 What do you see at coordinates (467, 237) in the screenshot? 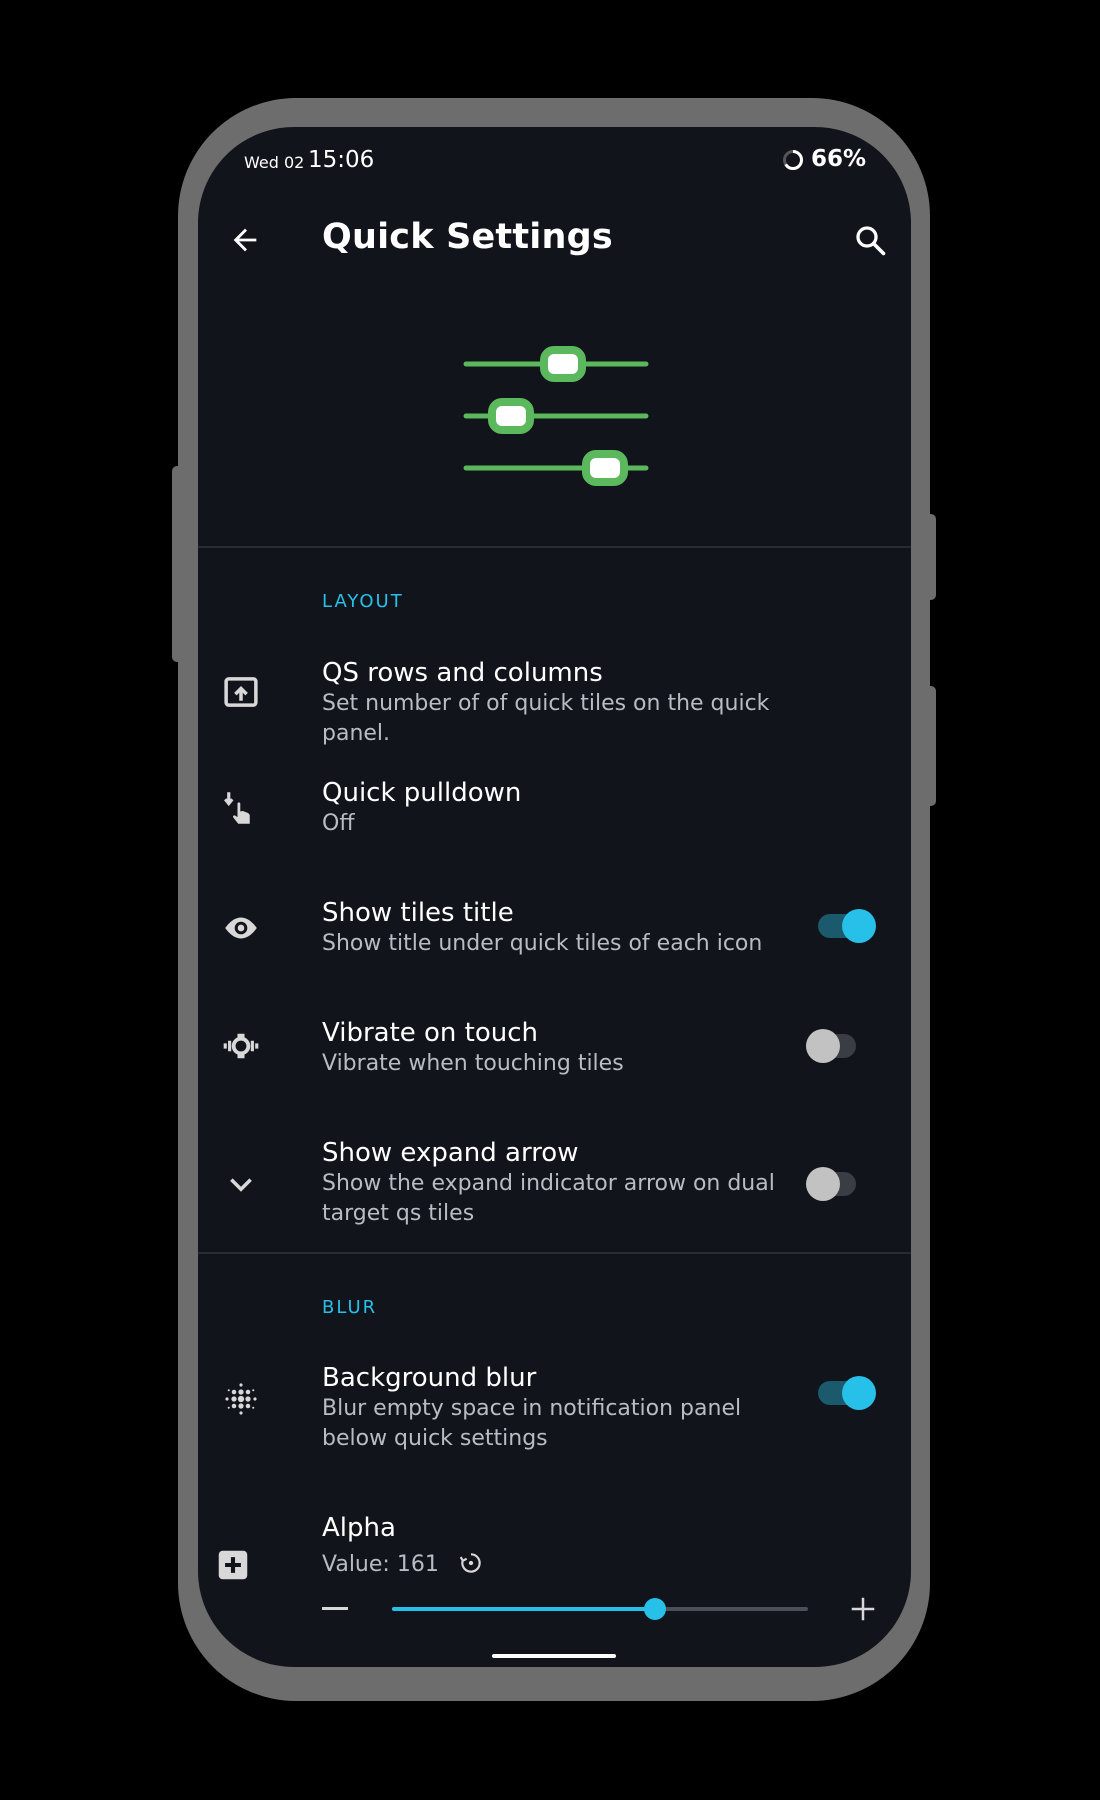
I see `page-title: Quick Settings` at bounding box center [467, 237].